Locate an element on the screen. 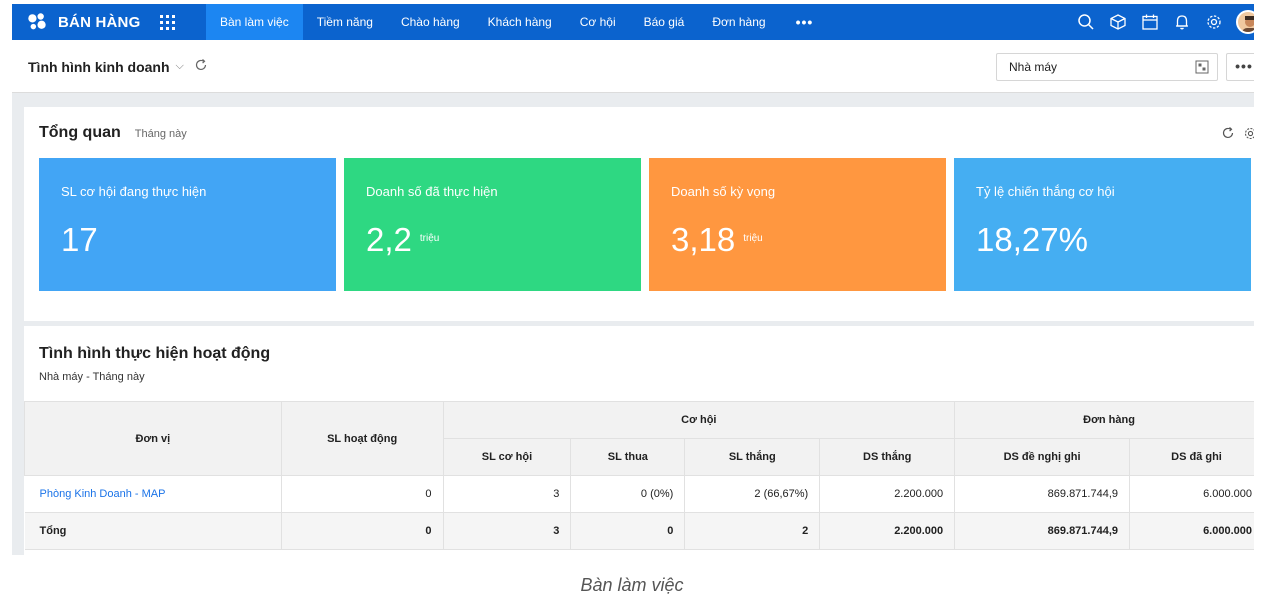 The image size is (1264, 616). tab-chao-hang: Chào hàng is located at coordinates (430, 22).